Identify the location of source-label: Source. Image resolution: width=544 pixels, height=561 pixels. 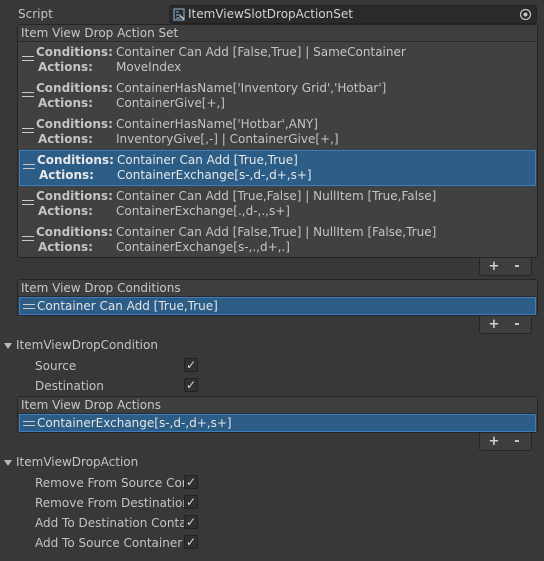
(56, 366).